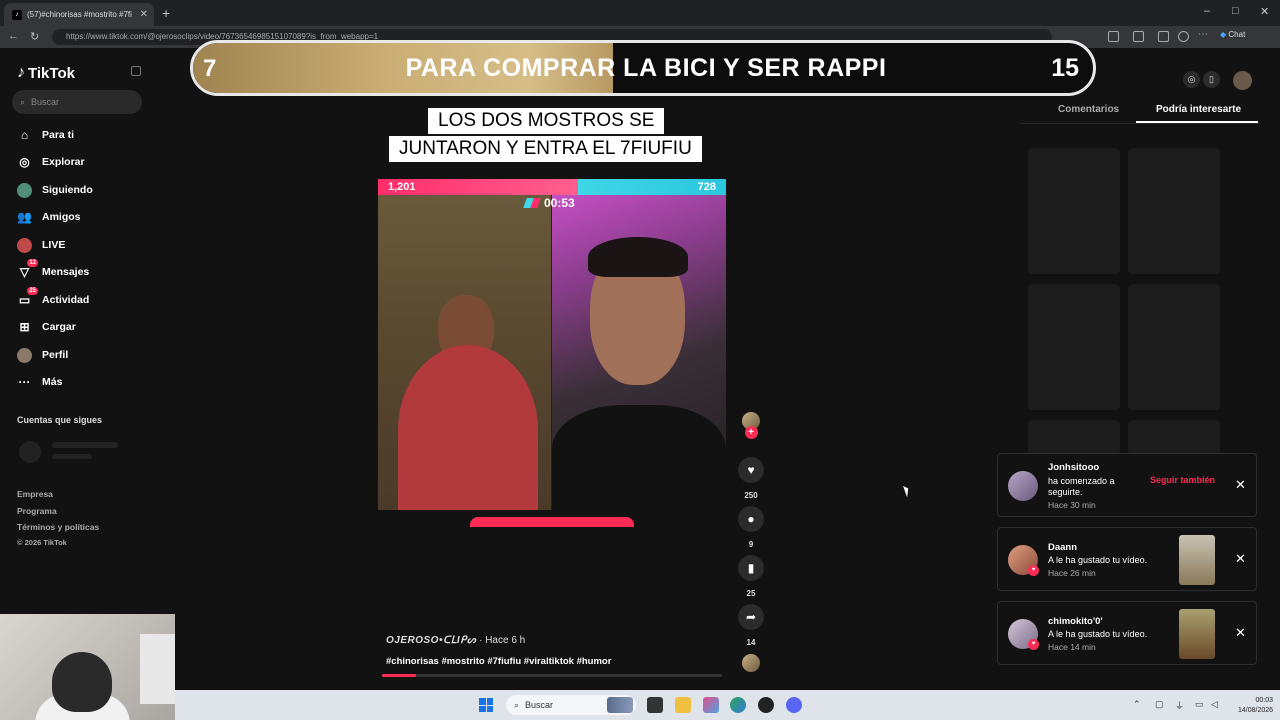 Image resolution: width=1280 pixels, height=720 pixels. I want to click on video-progress-bar, so click(552, 675).